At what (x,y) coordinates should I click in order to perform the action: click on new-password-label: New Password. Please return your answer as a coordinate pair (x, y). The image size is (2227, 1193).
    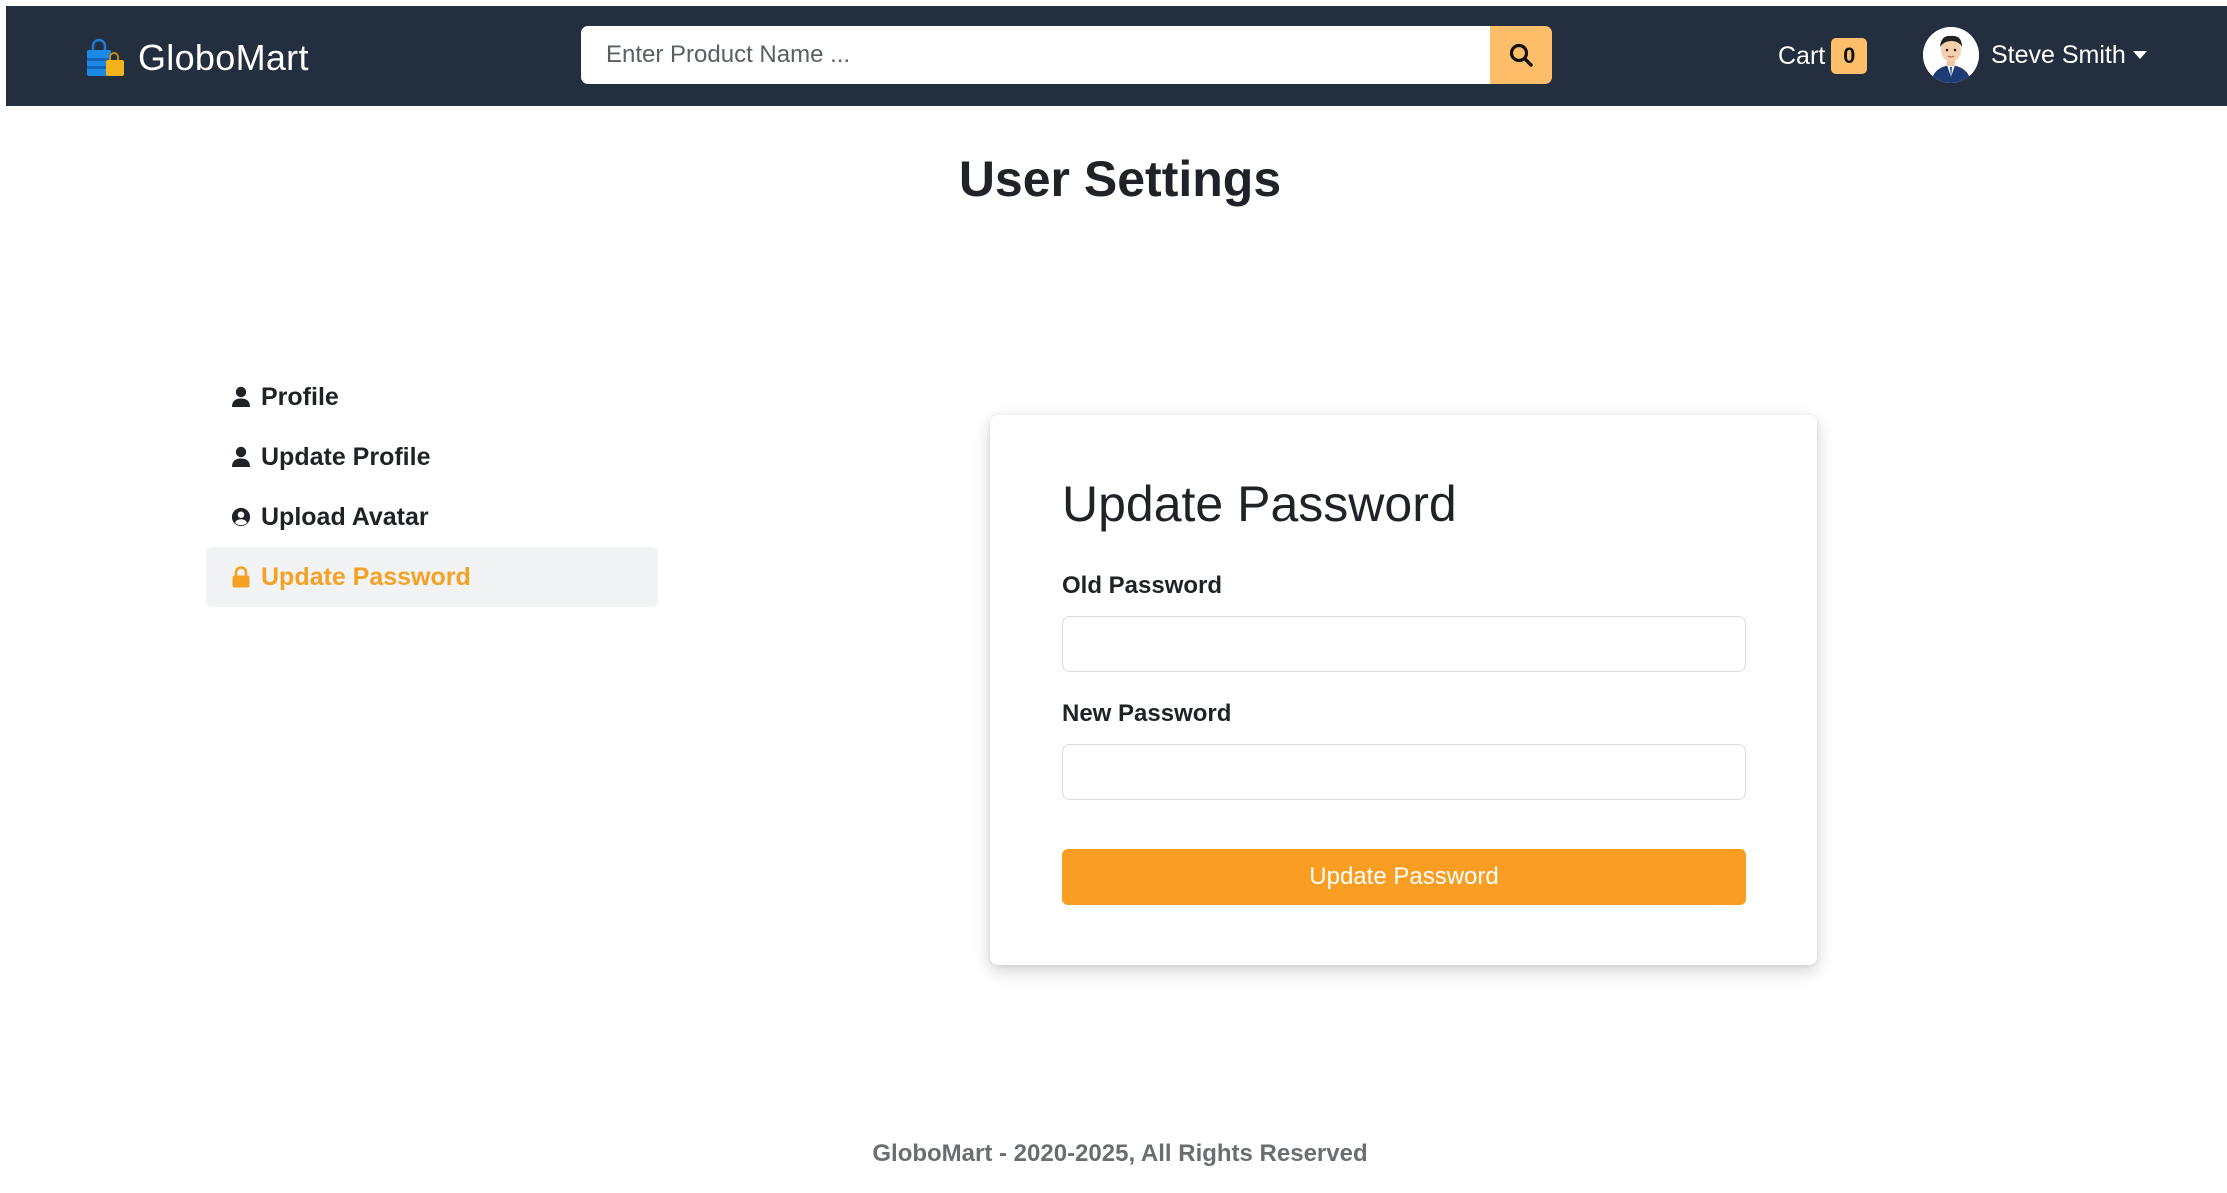
    Looking at the image, I should click on (1147, 713).